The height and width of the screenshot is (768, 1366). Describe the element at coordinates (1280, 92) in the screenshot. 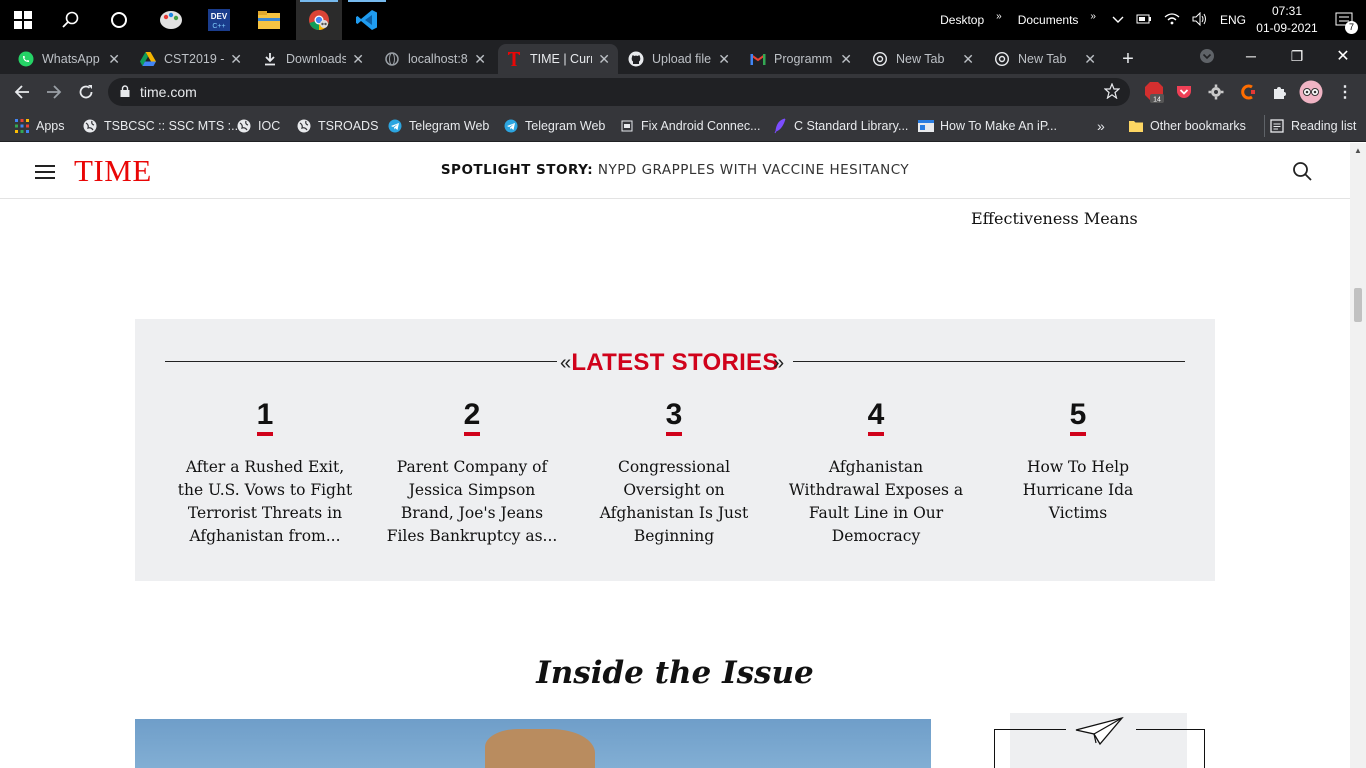

I see `extensions-puzzle-icon` at that location.